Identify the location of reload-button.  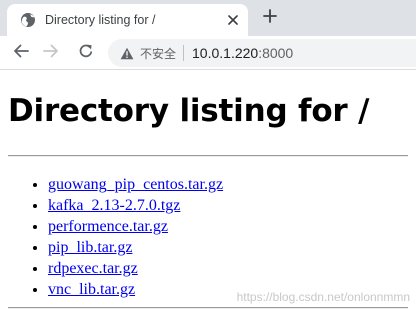
(86, 53).